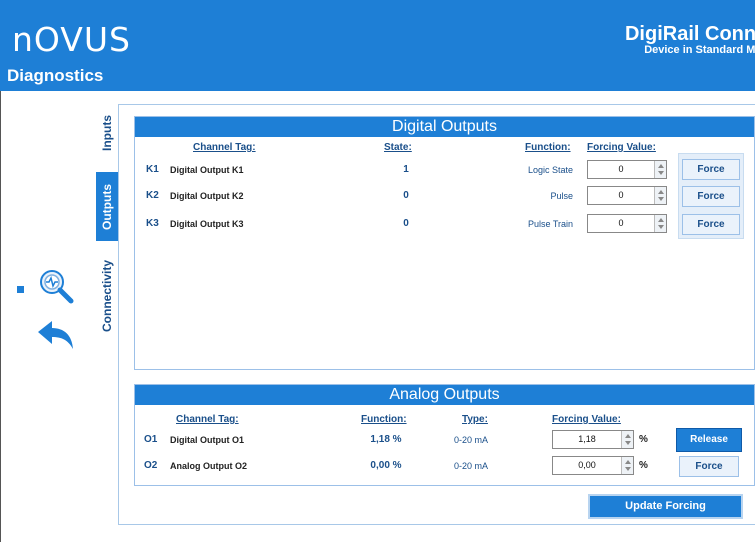 The image size is (755, 542). What do you see at coordinates (561, 196) in the screenshot?
I see `function-value: Pulse` at bounding box center [561, 196].